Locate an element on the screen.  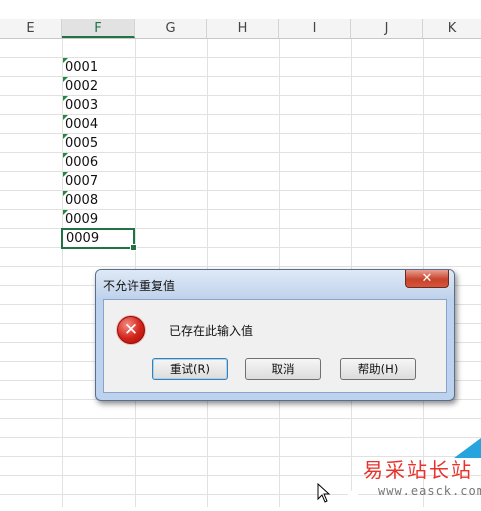
cell-value: 0004 is located at coordinates (82, 124).